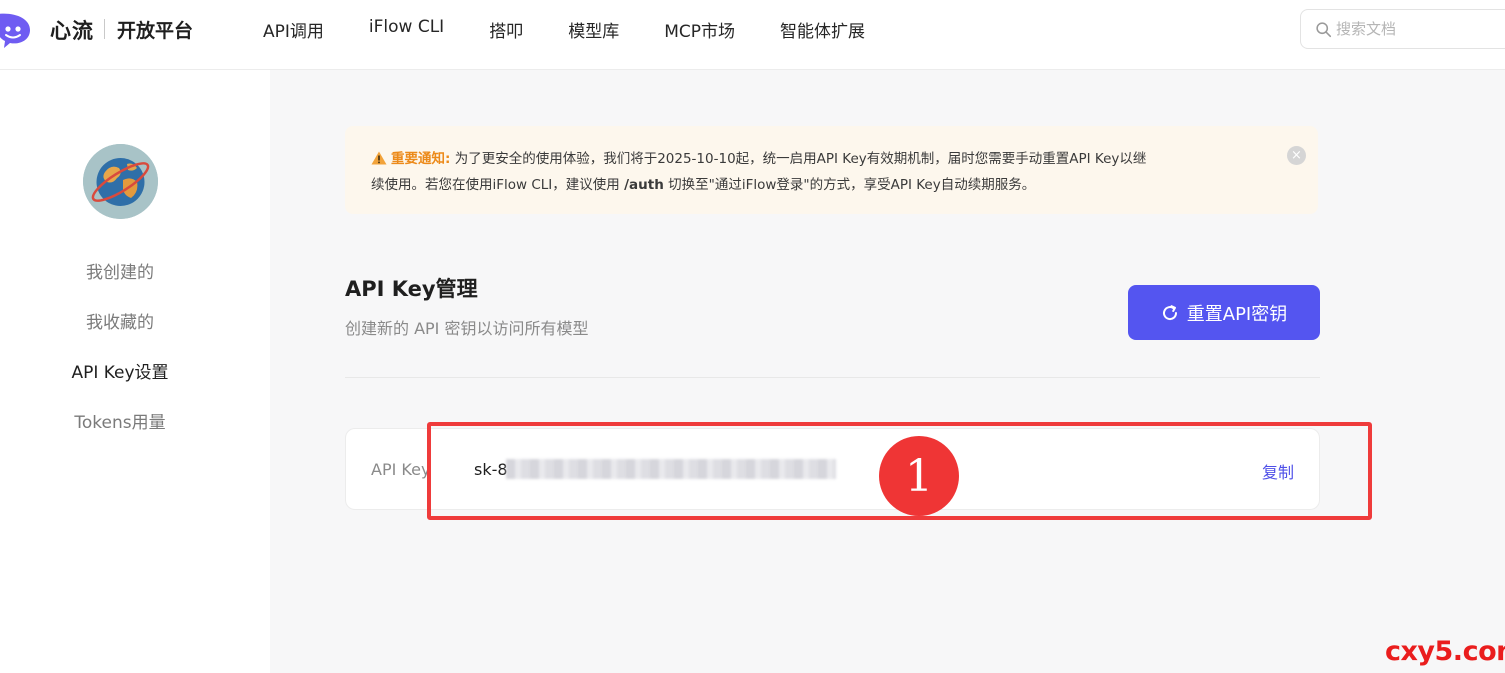 The width and height of the screenshot is (1505, 673). I want to click on search-input, so click(1420, 29).